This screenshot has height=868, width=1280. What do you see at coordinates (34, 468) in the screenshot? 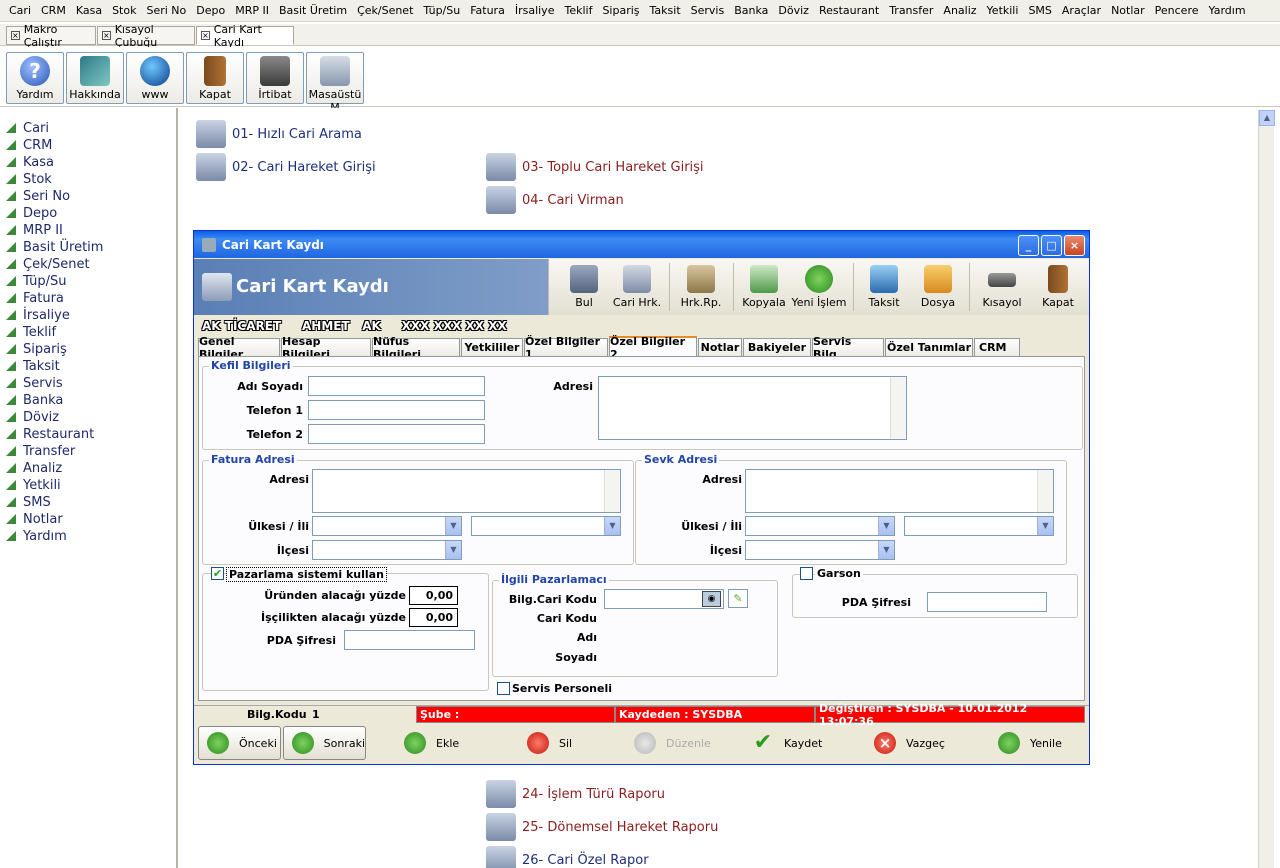
I see `sidebar-item-analiz: Analiz` at bounding box center [34, 468].